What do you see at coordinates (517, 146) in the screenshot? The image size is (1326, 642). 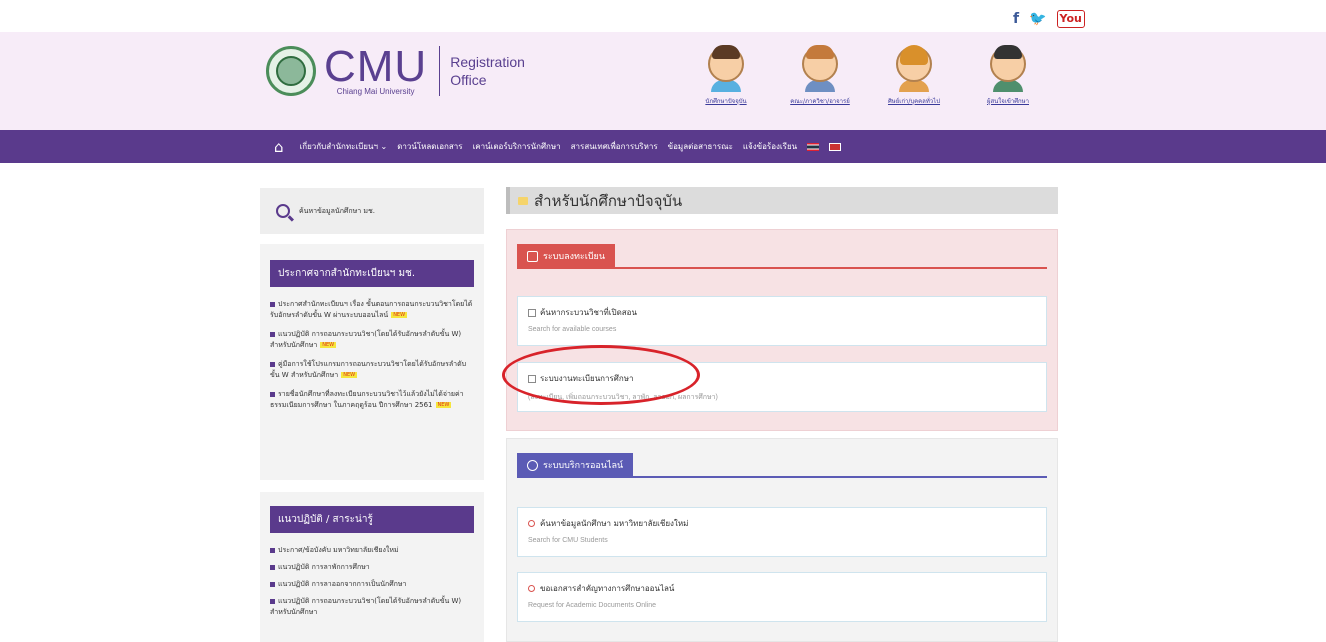 I see `nav-student-counter: เคาน์เตอร์บริการนักศึกษา` at bounding box center [517, 146].